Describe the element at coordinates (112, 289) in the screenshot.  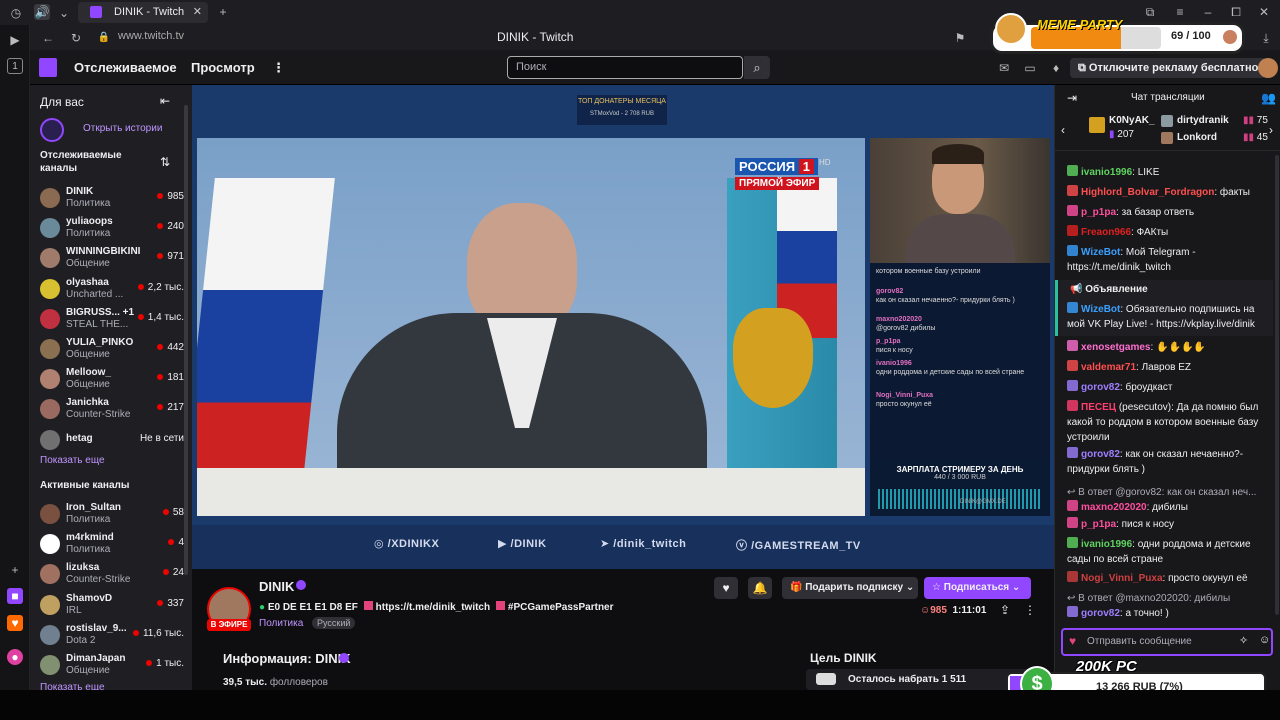
I see `sidebar-channel: olyashaa Uncharted ... 2,2 тыс.` at that location.